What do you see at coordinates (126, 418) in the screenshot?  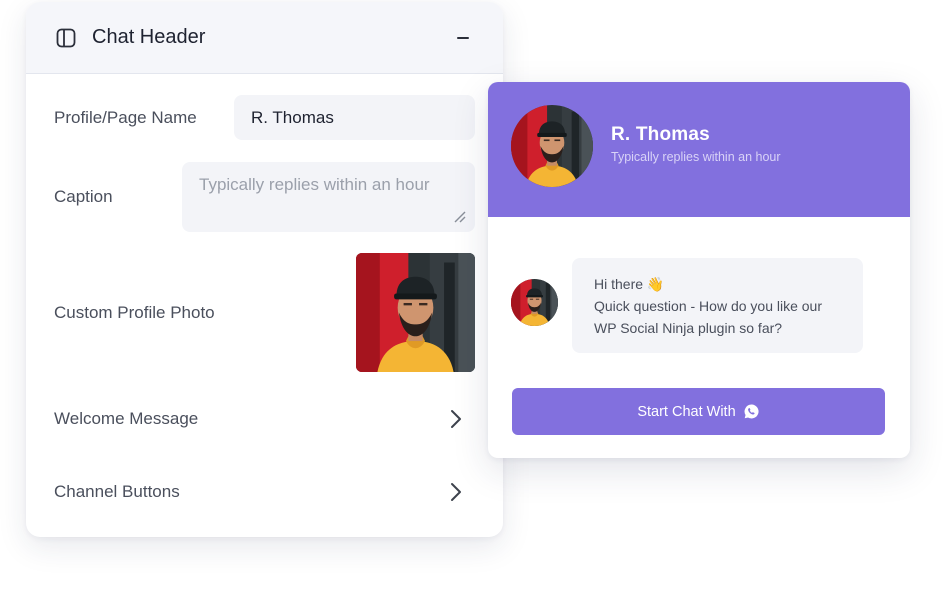 I see `welcome-message-label: Welcome Message` at bounding box center [126, 418].